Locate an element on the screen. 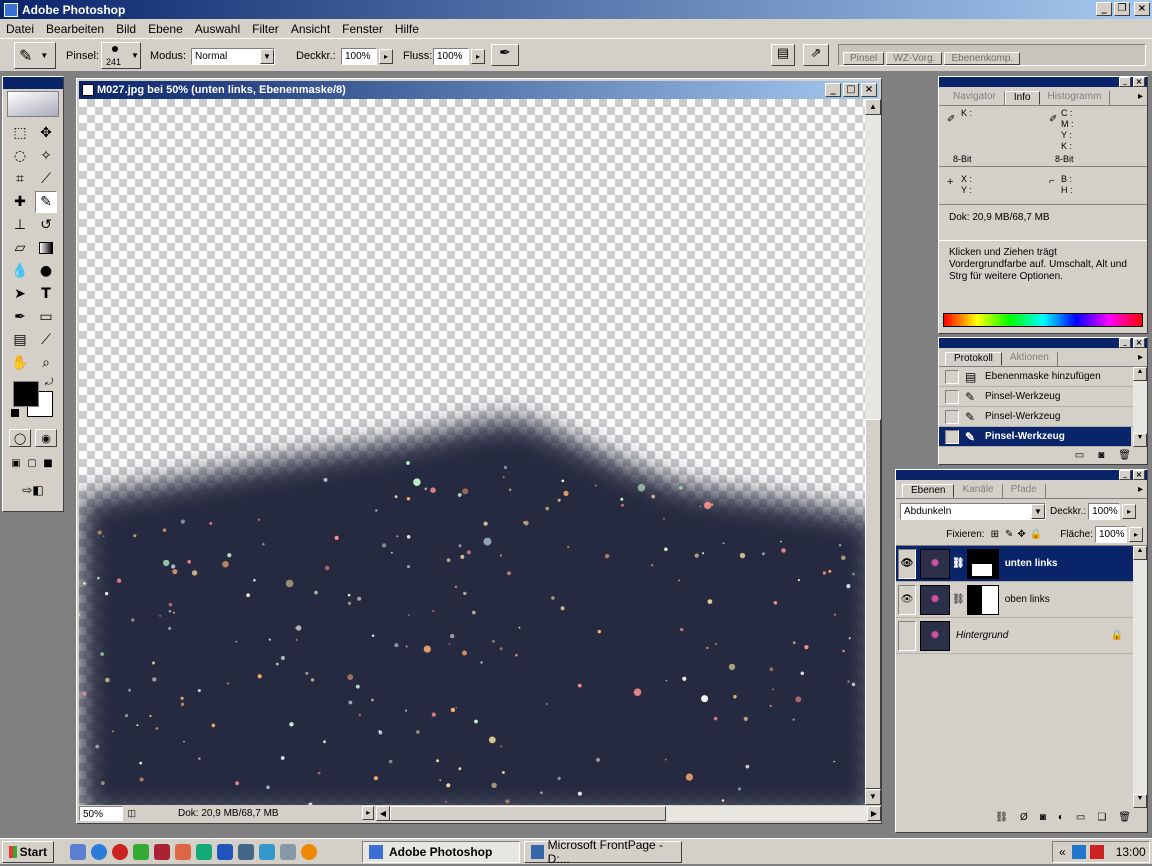  tab-histogramm: Histogramm is located at coordinates (1075, 98).